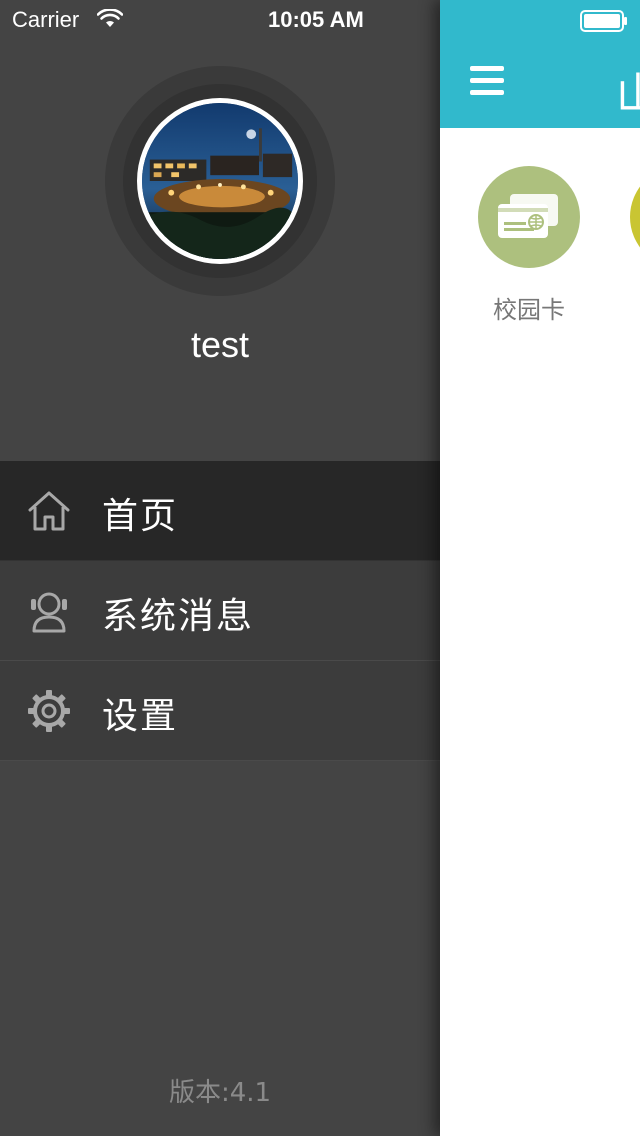 This screenshot has width=640, height=1136. I want to click on menu-item-label: 首页, so click(140, 516).